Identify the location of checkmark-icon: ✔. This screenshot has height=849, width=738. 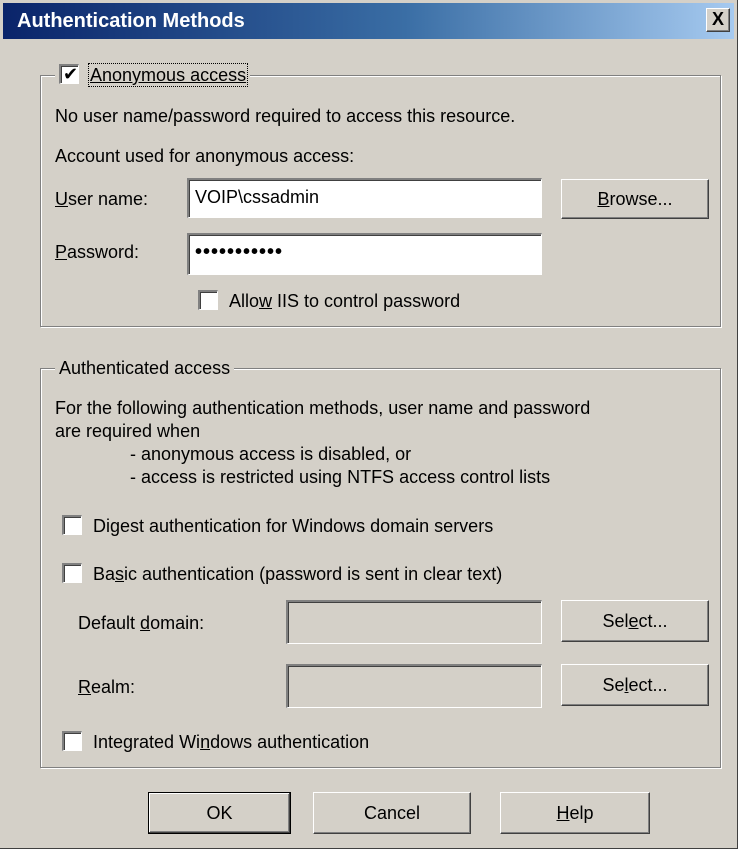
(71, 74).